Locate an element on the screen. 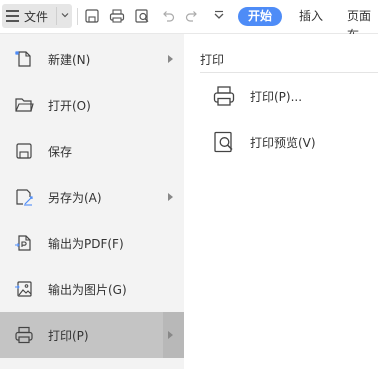 The width and height of the screenshot is (378, 369). menu-item-new: 新建(N) is located at coordinates (92, 59).